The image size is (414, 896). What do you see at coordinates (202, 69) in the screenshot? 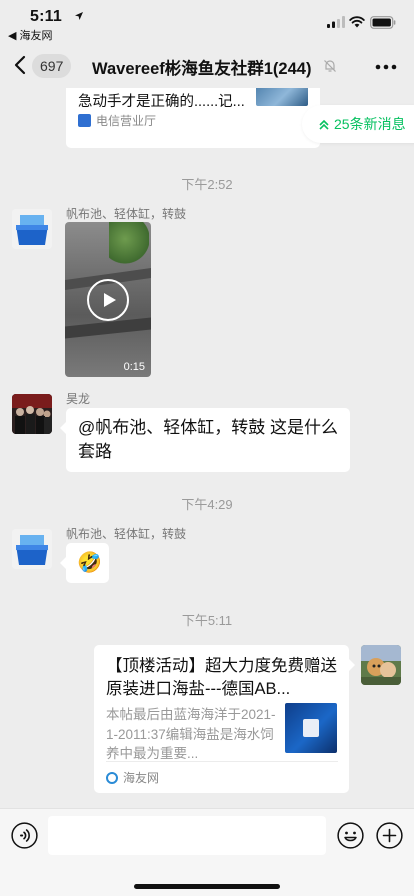
I see `chat-title: Wavereef彬海鱼友社群1(244)` at bounding box center [202, 69].